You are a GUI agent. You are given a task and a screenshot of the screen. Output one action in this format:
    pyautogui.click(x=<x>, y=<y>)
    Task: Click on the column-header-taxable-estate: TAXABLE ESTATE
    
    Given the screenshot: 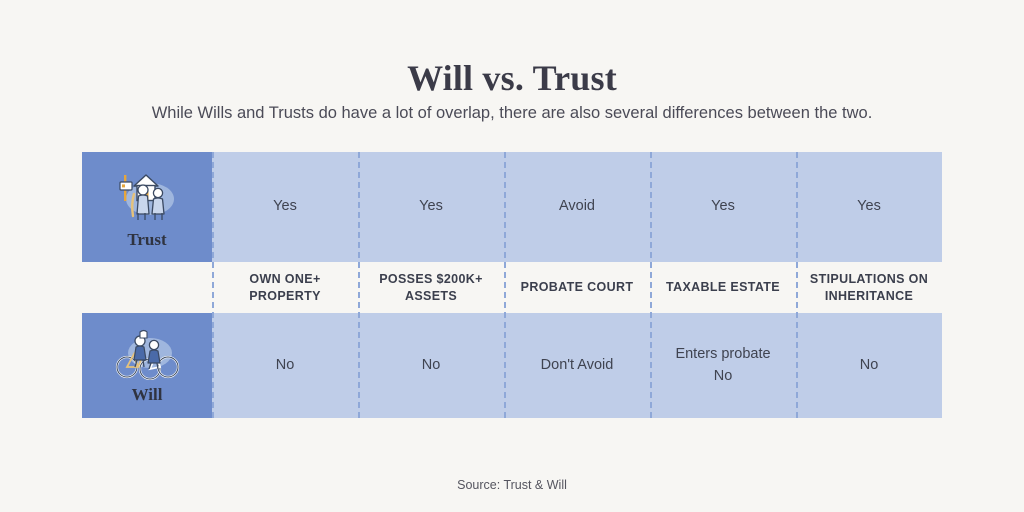 What is the action you would take?
    pyautogui.click(x=723, y=287)
    